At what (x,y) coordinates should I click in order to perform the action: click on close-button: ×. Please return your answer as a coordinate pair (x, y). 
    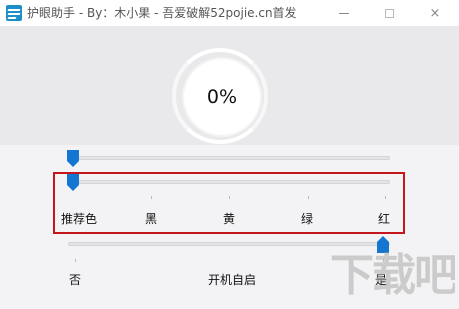
    Looking at the image, I should click on (435, 13).